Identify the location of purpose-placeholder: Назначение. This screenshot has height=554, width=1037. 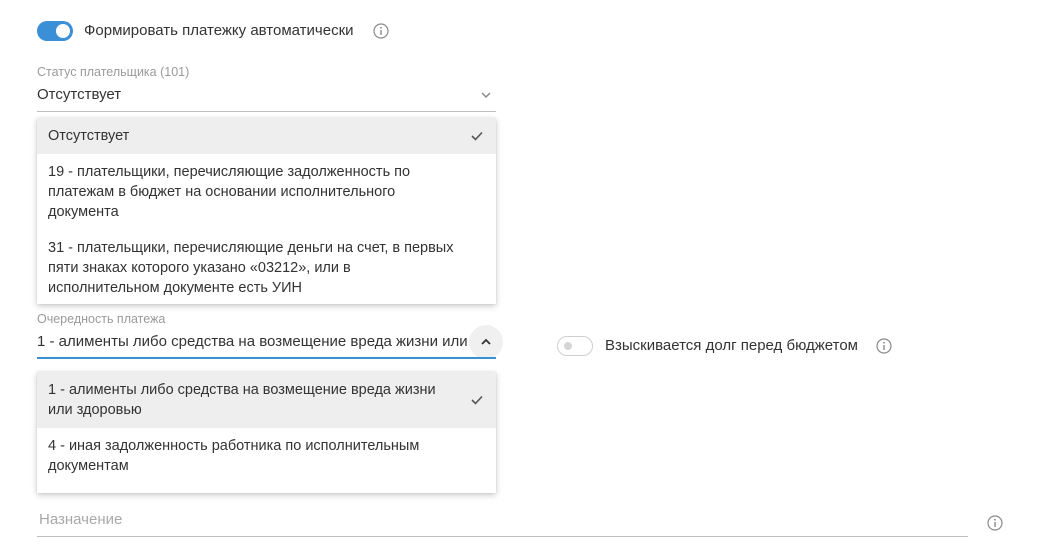
(80, 519).